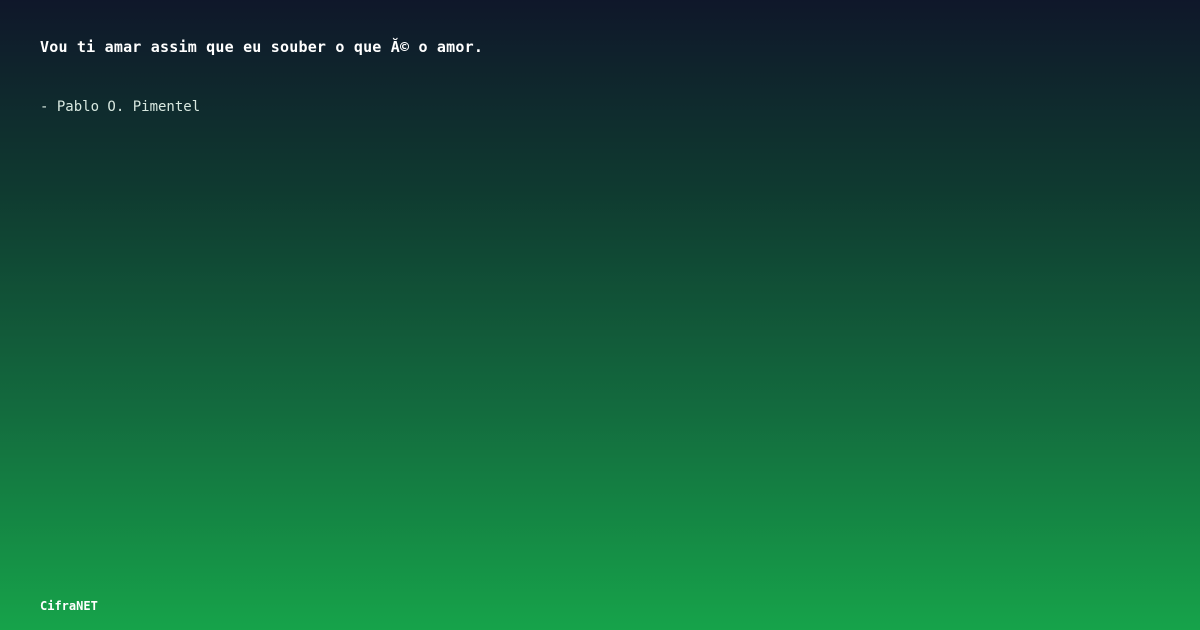 This screenshot has width=1200, height=630. What do you see at coordinates (69, 606) in the screenshot?
I see `brand-name: CifraNET` at bounding box center [69, 606].